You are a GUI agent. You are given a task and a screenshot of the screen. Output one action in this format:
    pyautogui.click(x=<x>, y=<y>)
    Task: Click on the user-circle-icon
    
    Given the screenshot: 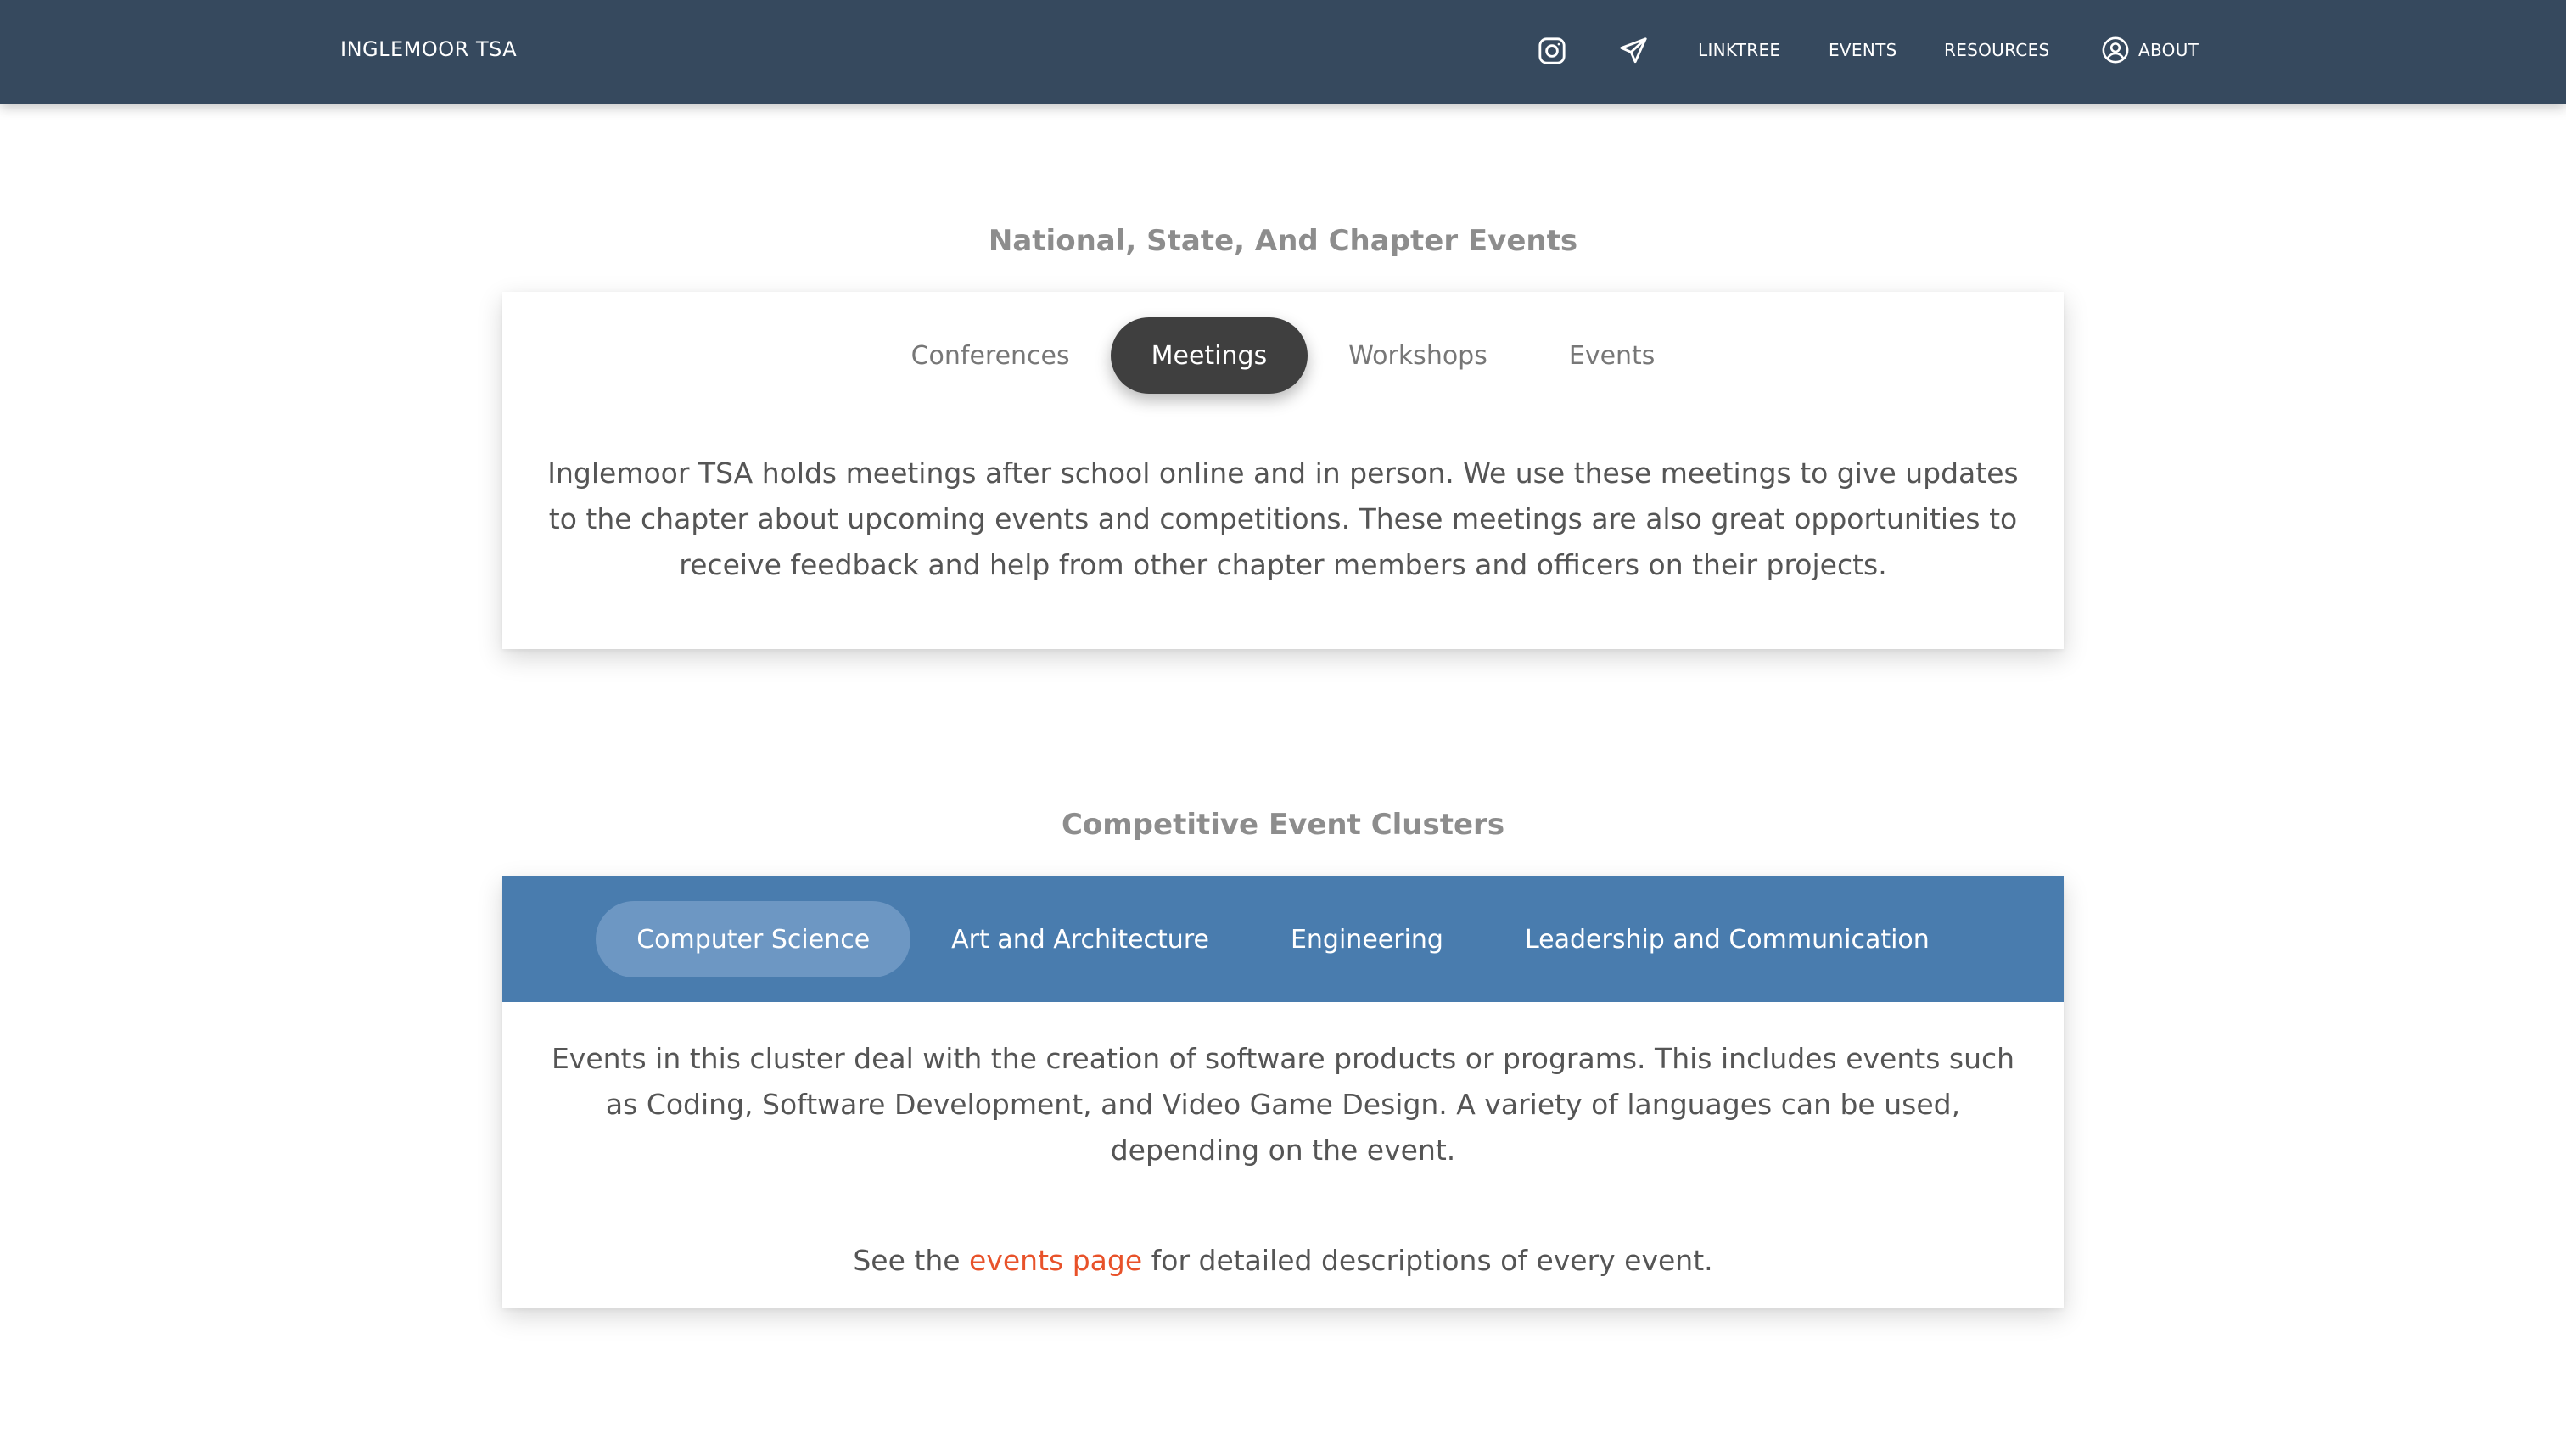 What is the action you would take?
    pyautogui.click(x=2115, y=50)
    